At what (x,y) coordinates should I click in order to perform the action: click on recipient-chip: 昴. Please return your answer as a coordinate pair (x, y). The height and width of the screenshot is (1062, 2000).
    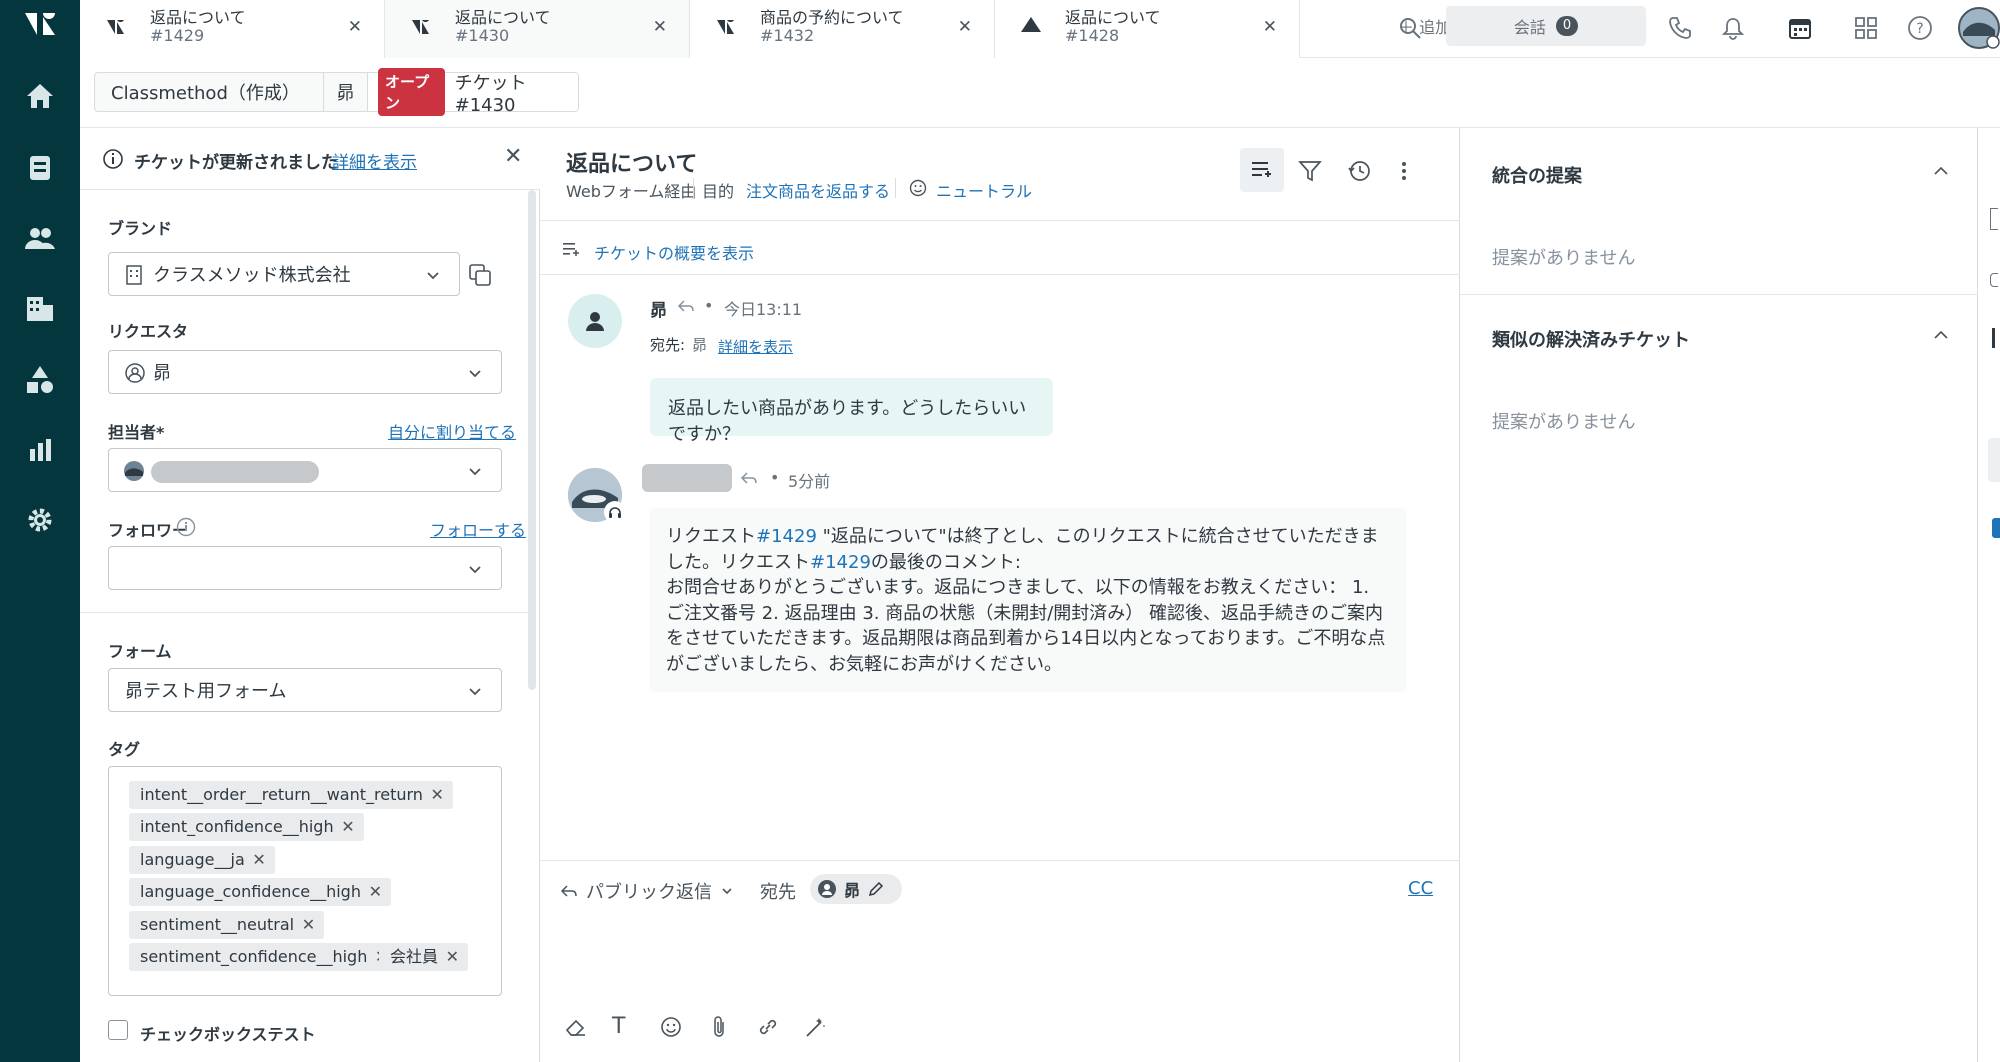
    Looking at the image, I should click on (856, 889).